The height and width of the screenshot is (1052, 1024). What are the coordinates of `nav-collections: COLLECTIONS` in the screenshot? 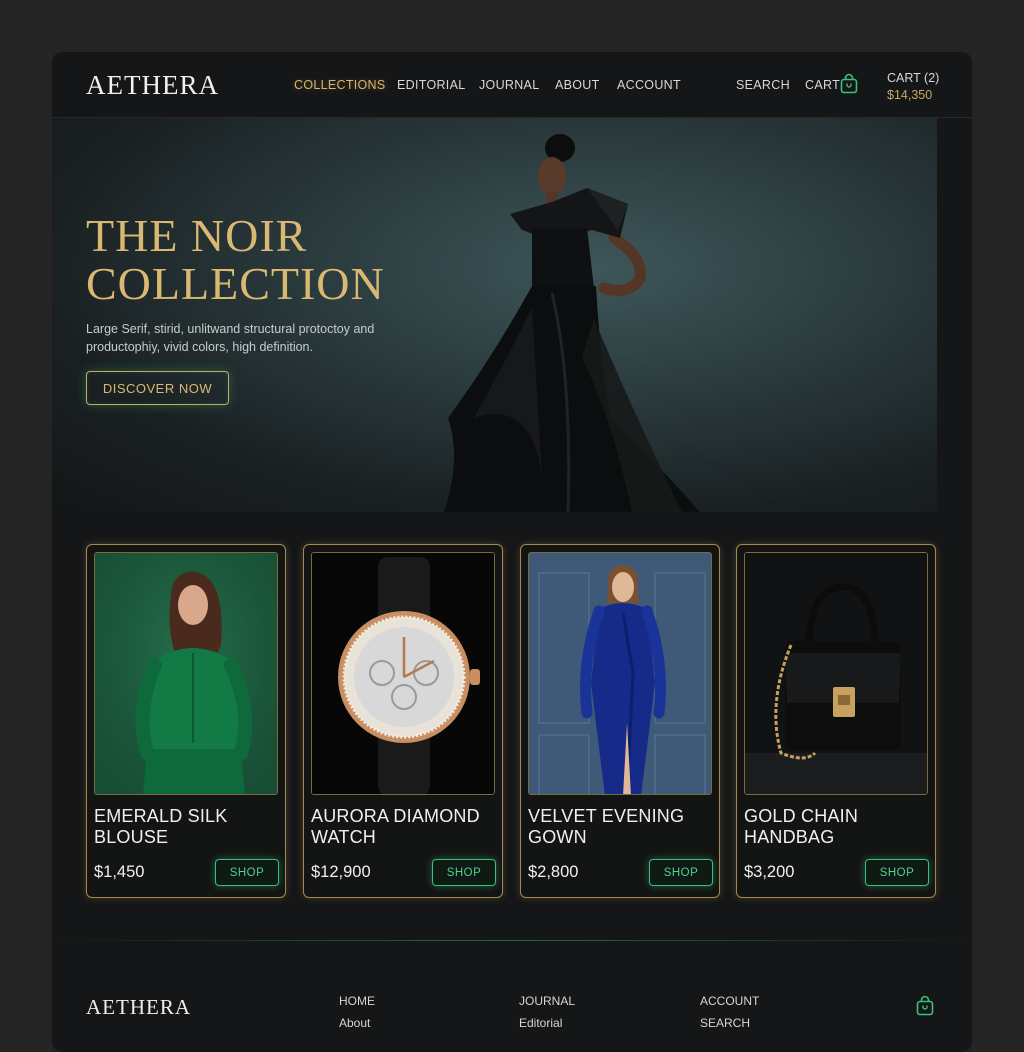 It's located at (340, 85).